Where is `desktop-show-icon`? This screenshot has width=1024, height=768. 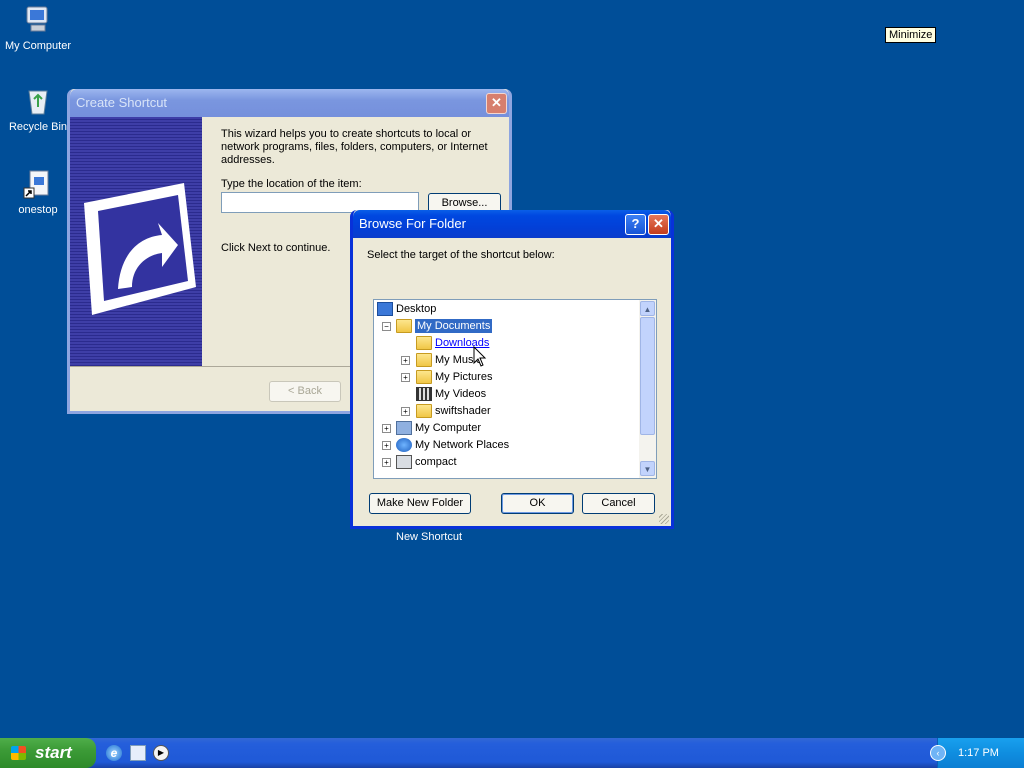
desktop-show-icon is located at coordinates (138, 753).